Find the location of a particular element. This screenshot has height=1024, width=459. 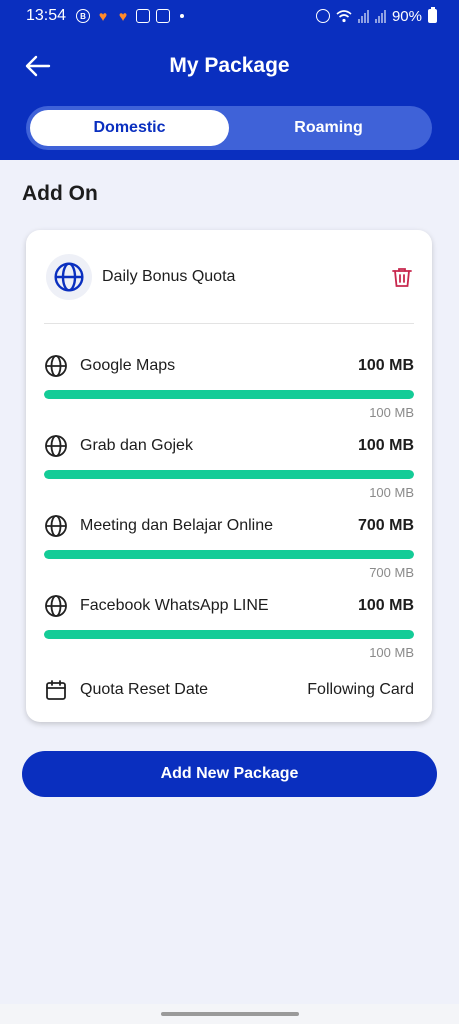

app-notification-icon is located at coordinates (143, 16).